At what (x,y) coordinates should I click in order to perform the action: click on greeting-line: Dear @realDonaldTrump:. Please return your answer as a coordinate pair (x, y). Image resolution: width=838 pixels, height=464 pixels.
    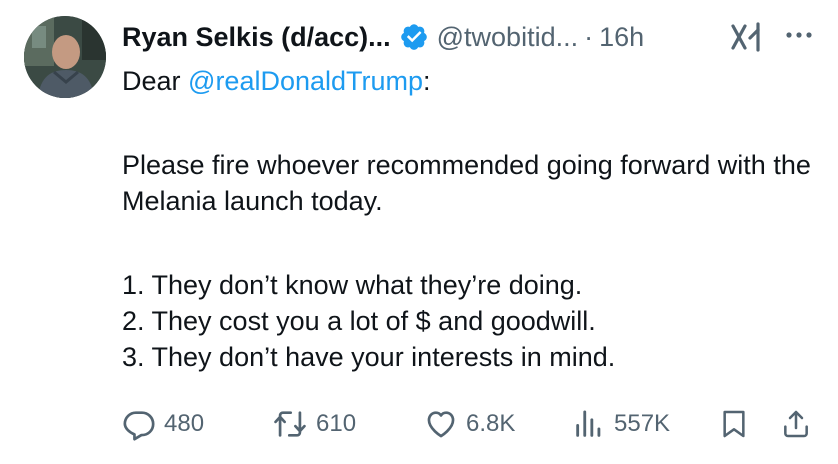
    Looking at the image, I should click on (472, 81).